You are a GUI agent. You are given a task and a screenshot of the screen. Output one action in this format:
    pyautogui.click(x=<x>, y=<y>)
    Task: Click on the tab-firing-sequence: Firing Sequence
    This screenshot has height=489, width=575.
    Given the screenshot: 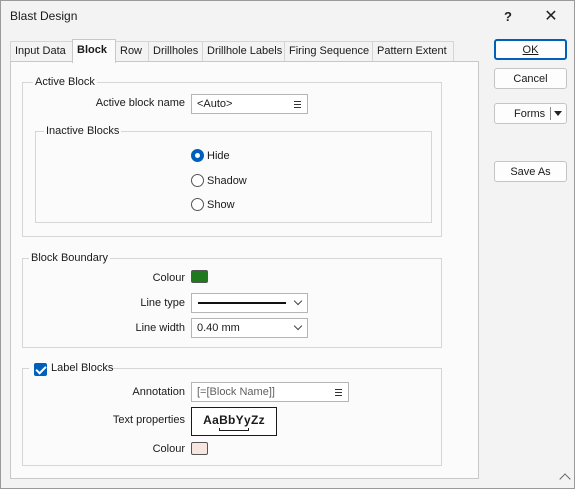 What is the action you would take?
    pyautogui.click(x=328, y=51)
    